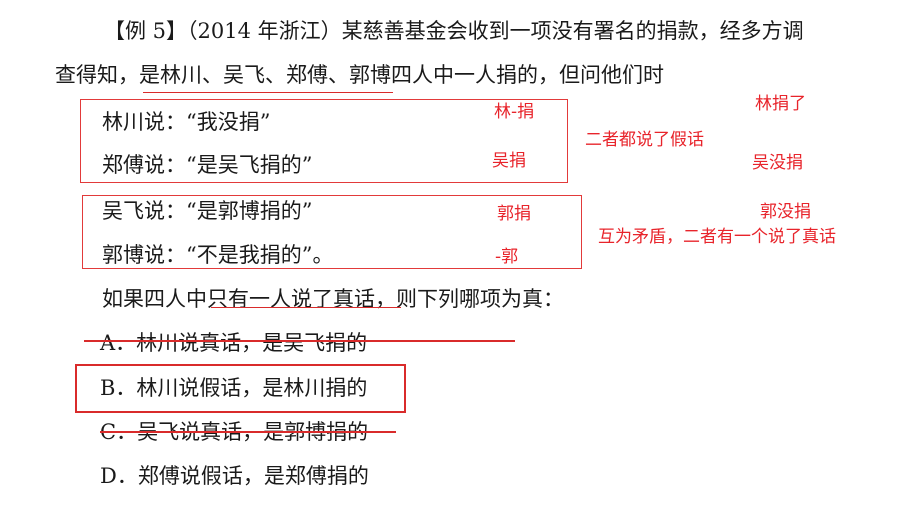  I want to click on annotation-guo-juan: 郭捐, so click(514, 214).